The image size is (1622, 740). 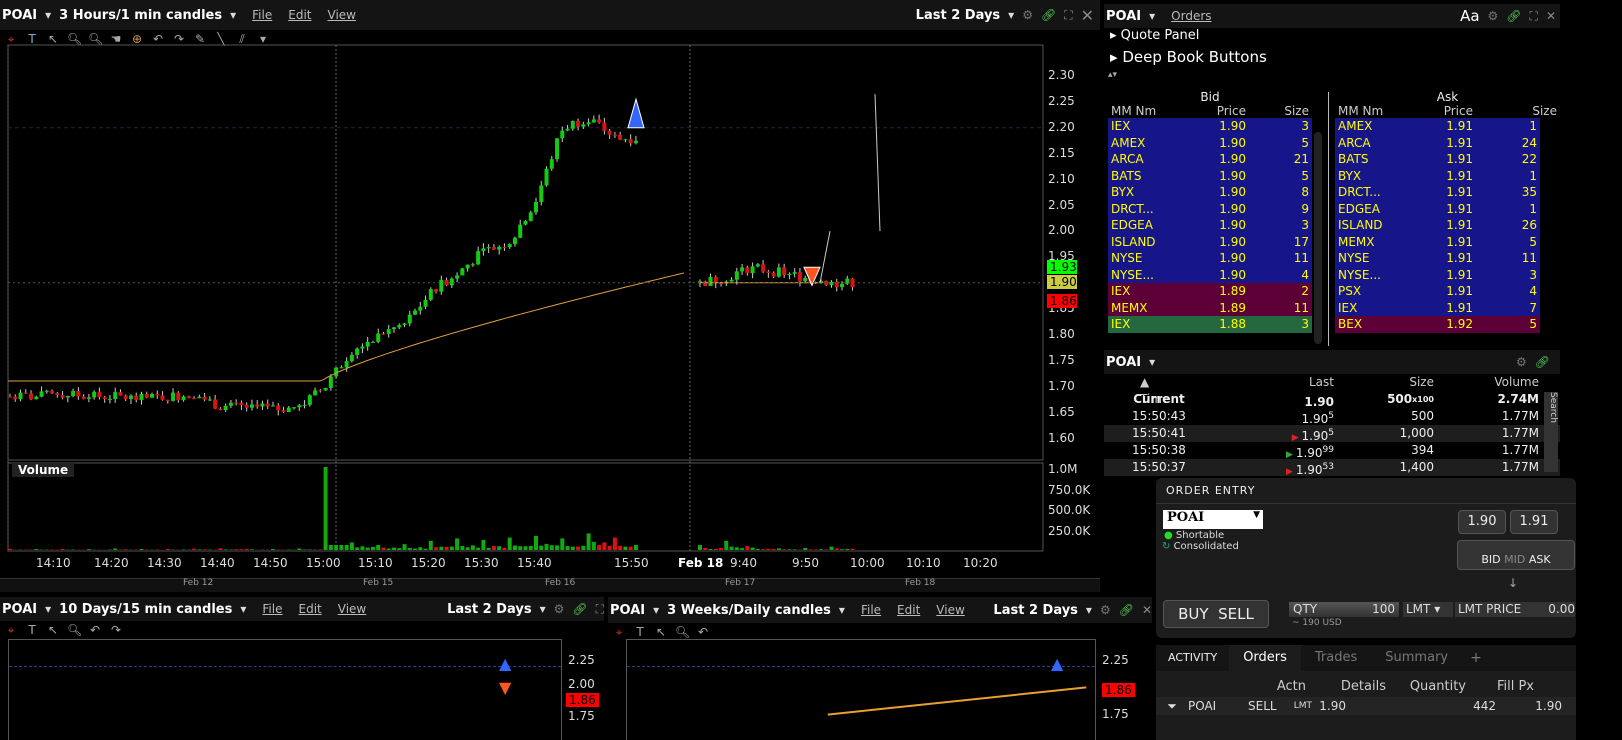 I want to click on bid-row: NYSE... 1.90 4, so click(x=1210, y=274).